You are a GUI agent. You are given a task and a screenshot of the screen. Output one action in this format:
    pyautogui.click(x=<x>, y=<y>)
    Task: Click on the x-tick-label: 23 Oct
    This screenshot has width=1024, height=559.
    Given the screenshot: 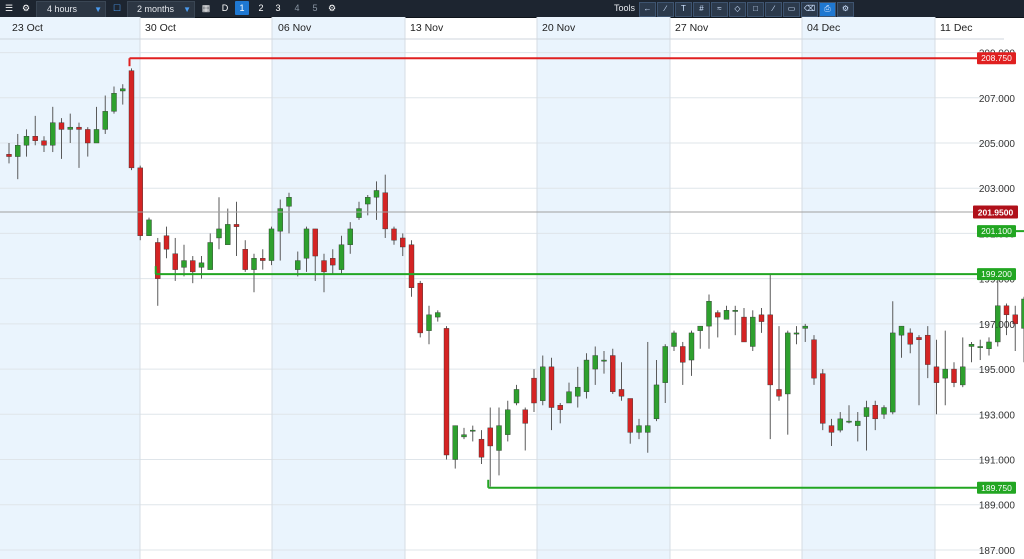 What is the action you would take?
    pyautogui.click(x=27, y=28)
    